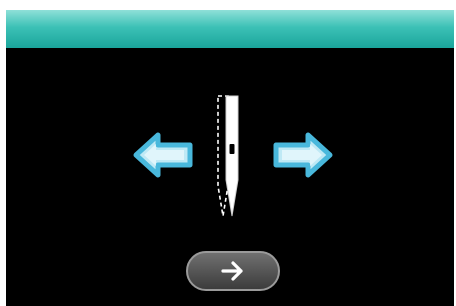  I want to click on move-needle-right-button, so click(302, 155).